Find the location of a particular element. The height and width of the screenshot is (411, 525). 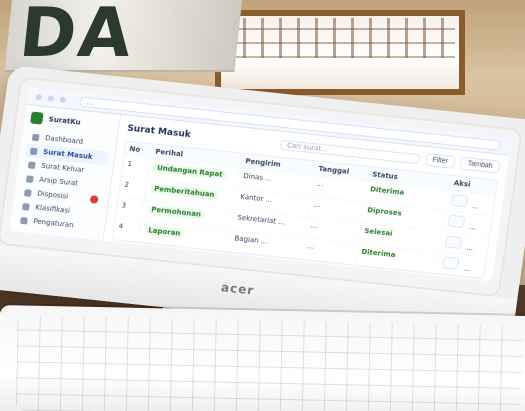

row-perihal-pill: Undangan Rapat is located at coordinates (190, 171).